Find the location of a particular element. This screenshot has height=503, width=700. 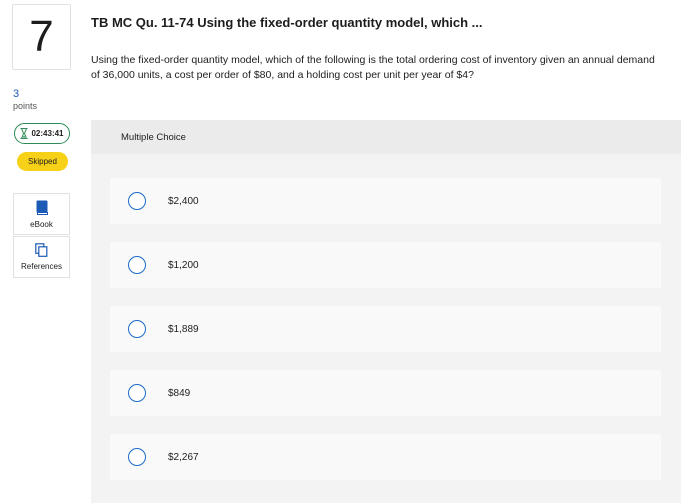

ebook-button: eBook is located at coordinates (41, 214).